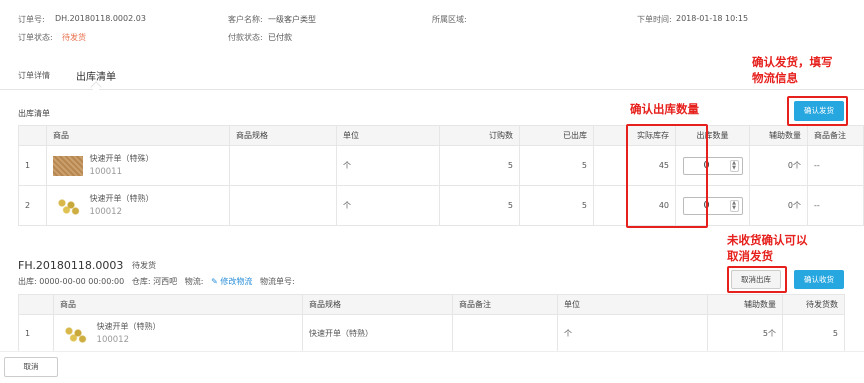  What do you see at coordinates (34, 75) in the screenshot?
I see `tab-order-detail: 订单详情` at bounding box center [34, 75].